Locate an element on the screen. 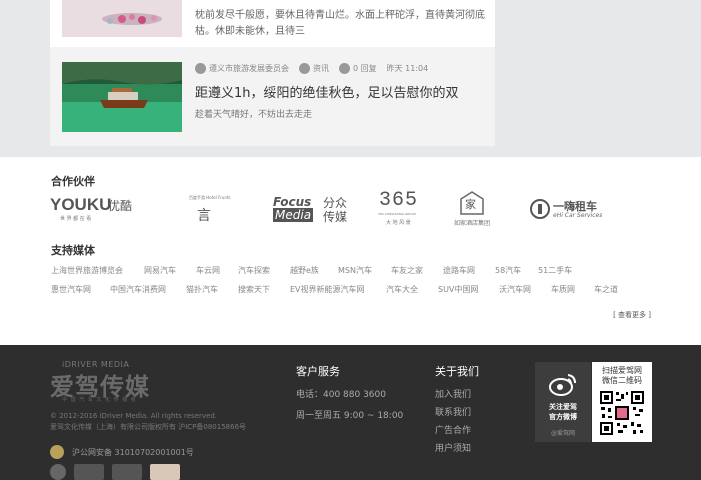  media-link: 58汽车 is located at coordinates (508, 270).